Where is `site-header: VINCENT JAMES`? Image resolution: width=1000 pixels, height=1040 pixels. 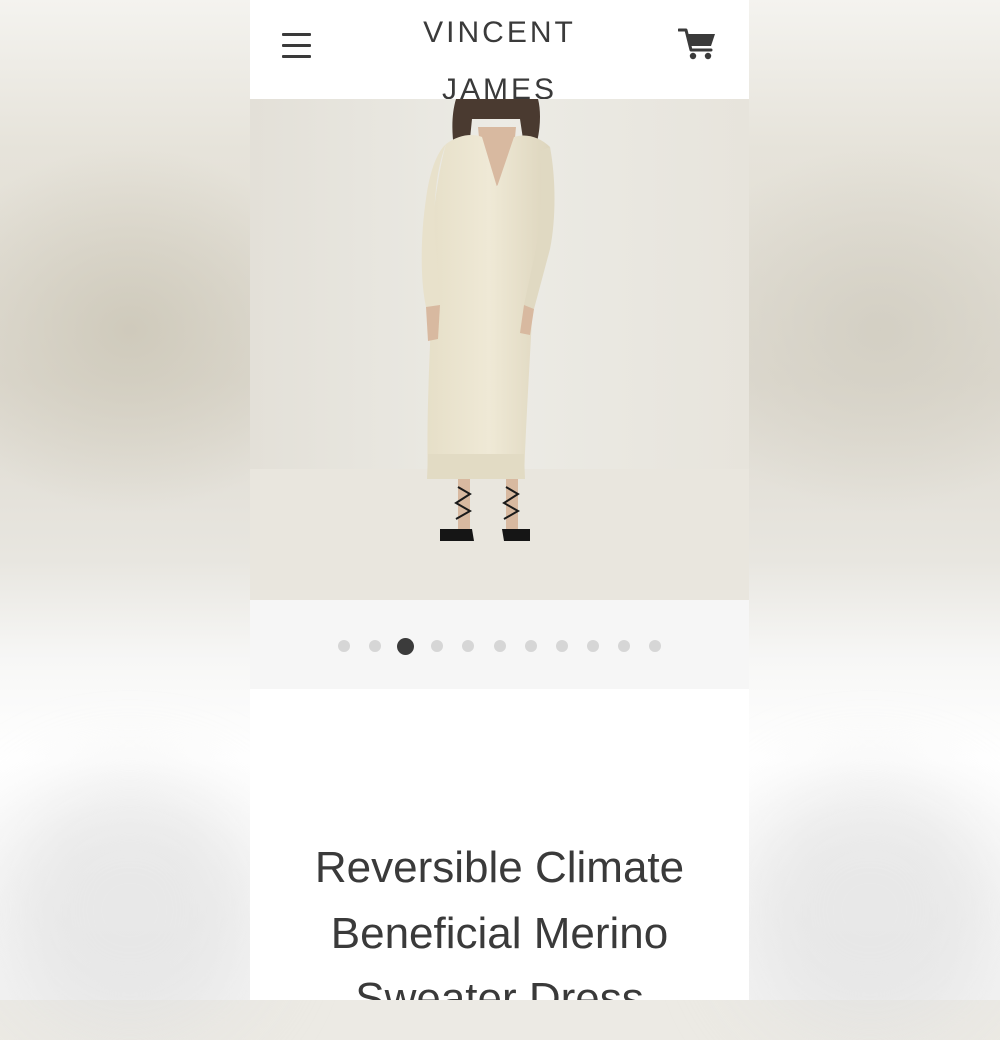 site-header: VINCENT JAMES is located at coordinates (499, 53).